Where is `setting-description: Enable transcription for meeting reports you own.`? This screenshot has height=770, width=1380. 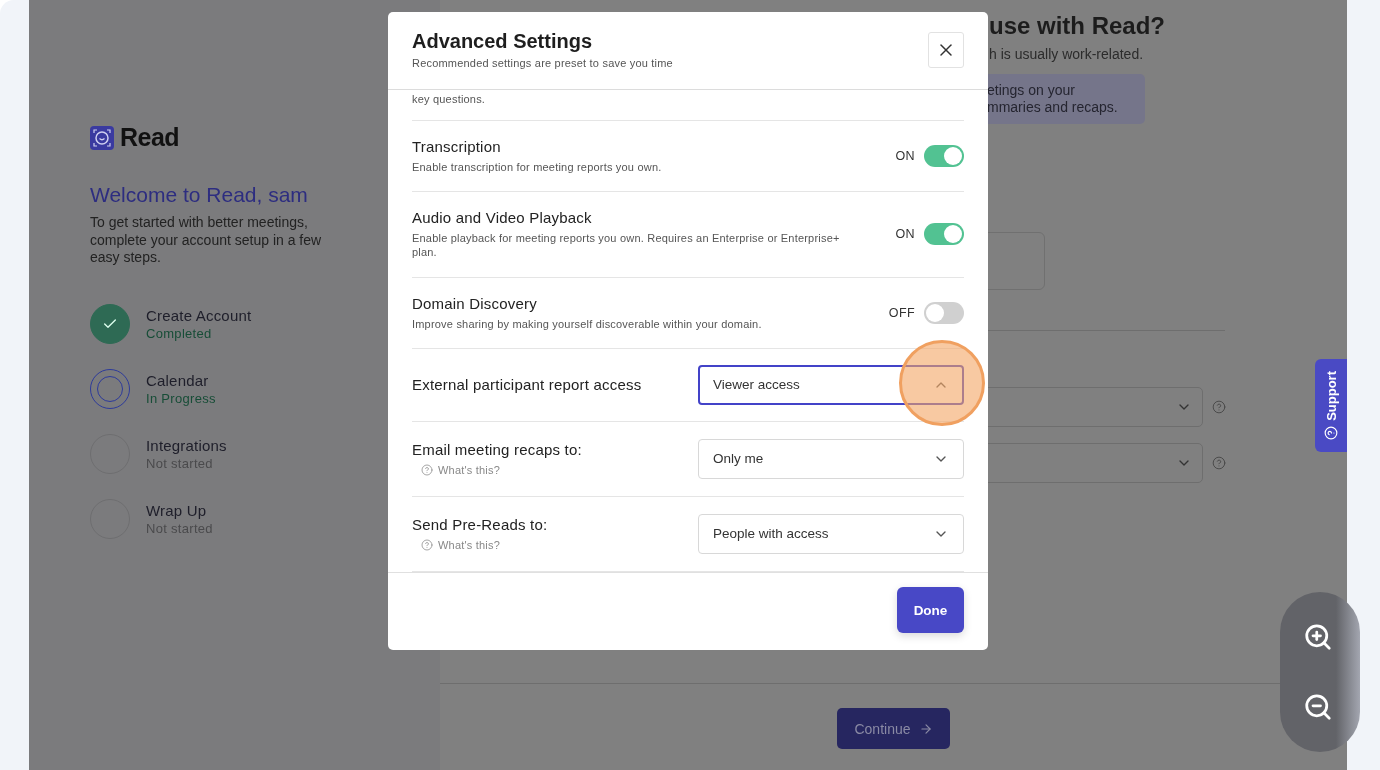 setting-description: Enable transcription for meeting reports you own. is located at coordinates (537, 166).